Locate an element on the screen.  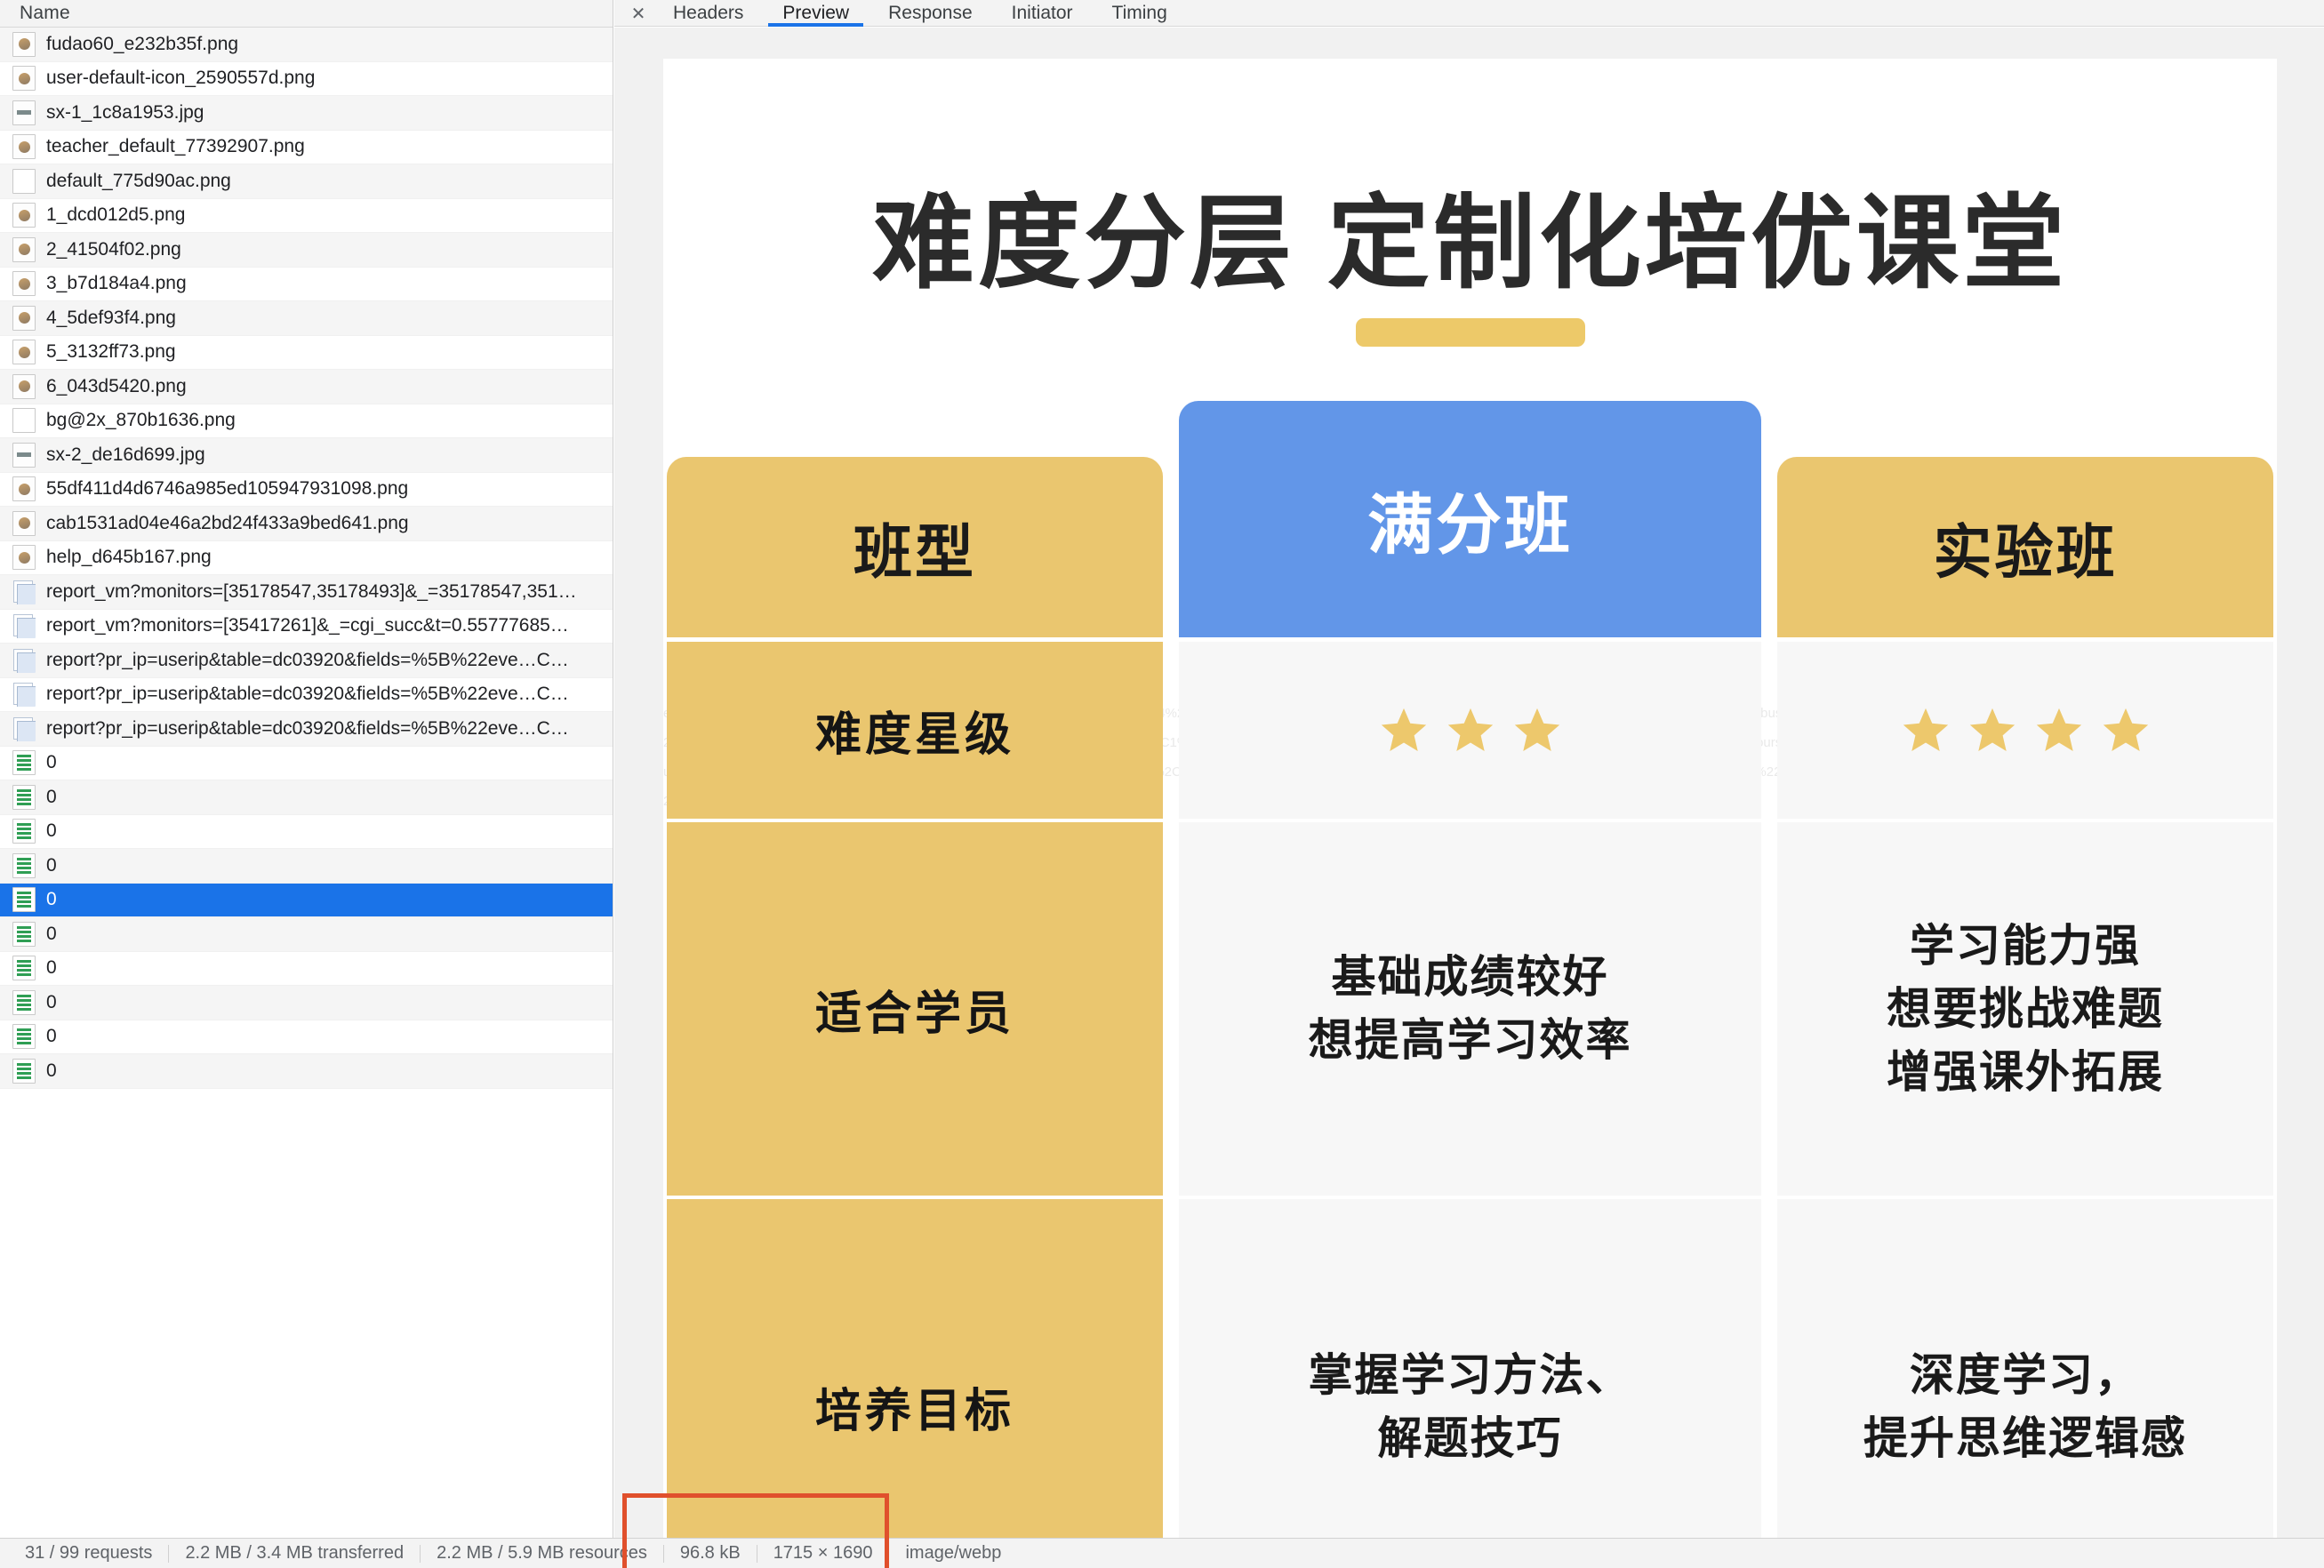
status-item: image/webp is located at coordinates (953, 1553).